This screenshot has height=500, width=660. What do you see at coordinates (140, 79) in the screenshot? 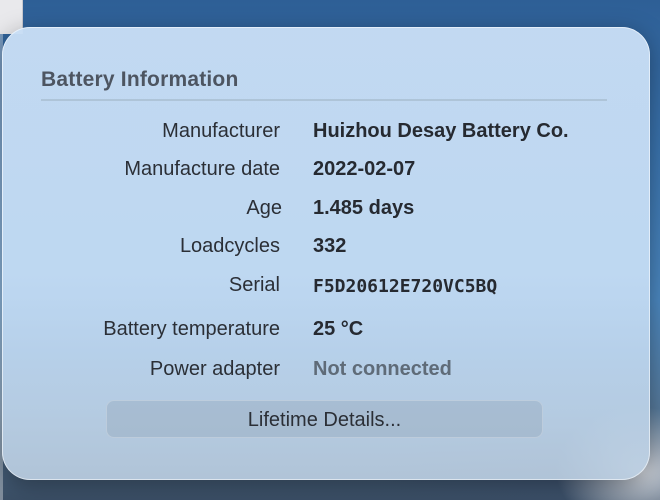
I see `section-title: Battery Information` at bounding box center [140, 79].